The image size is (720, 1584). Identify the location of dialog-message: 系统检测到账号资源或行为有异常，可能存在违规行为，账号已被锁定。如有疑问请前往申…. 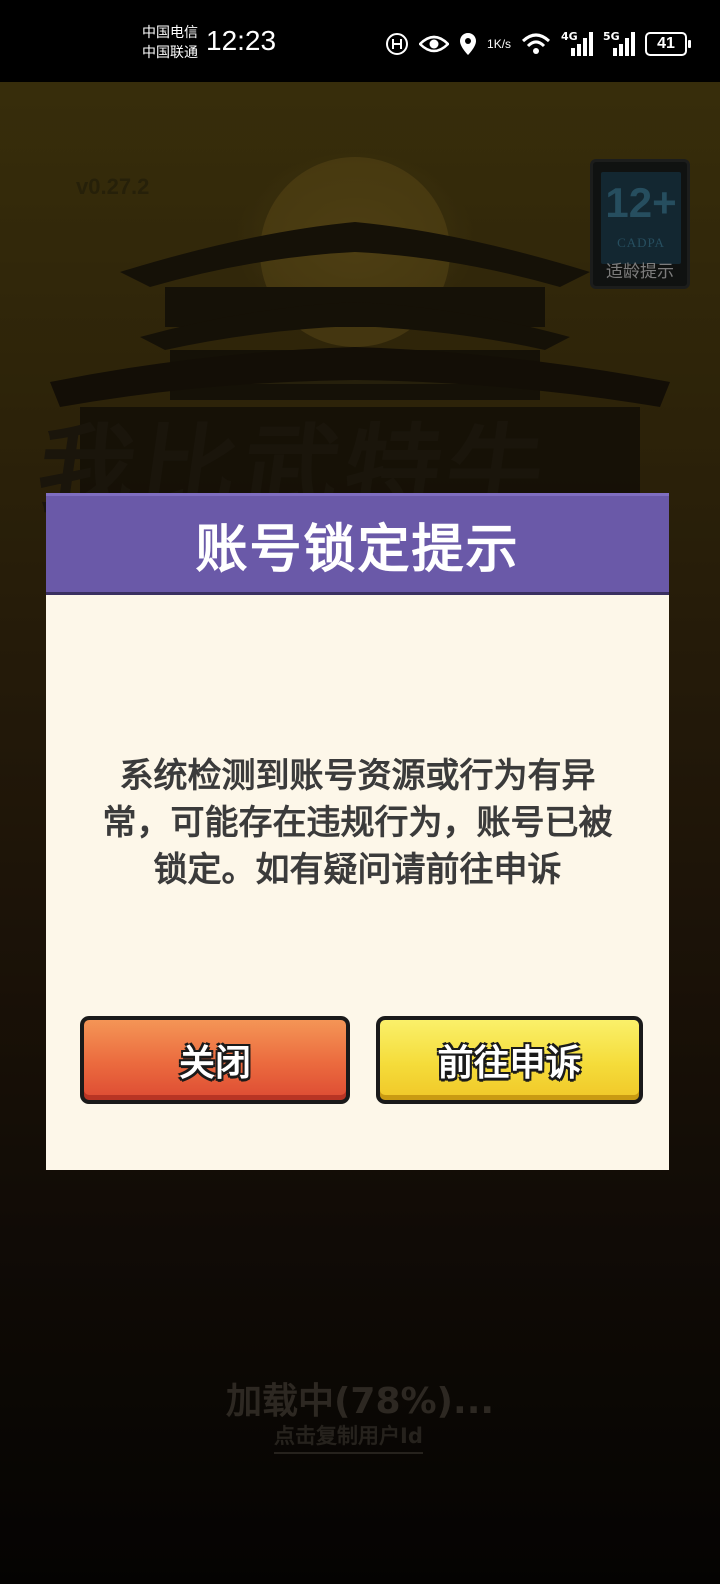
(357, 823).